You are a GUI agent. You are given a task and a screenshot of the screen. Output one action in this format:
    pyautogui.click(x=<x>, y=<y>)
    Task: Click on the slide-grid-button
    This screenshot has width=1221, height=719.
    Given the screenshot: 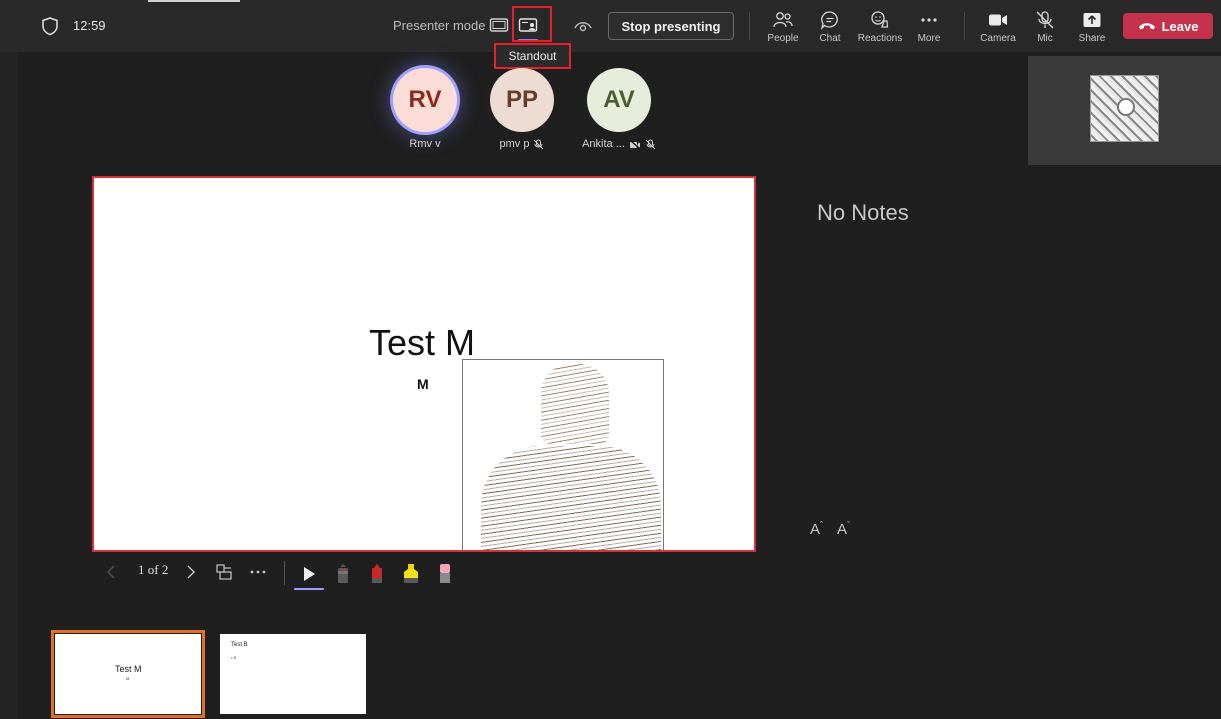 What is the action you would take?
    pyautogui.click(x=224, y=572)
    